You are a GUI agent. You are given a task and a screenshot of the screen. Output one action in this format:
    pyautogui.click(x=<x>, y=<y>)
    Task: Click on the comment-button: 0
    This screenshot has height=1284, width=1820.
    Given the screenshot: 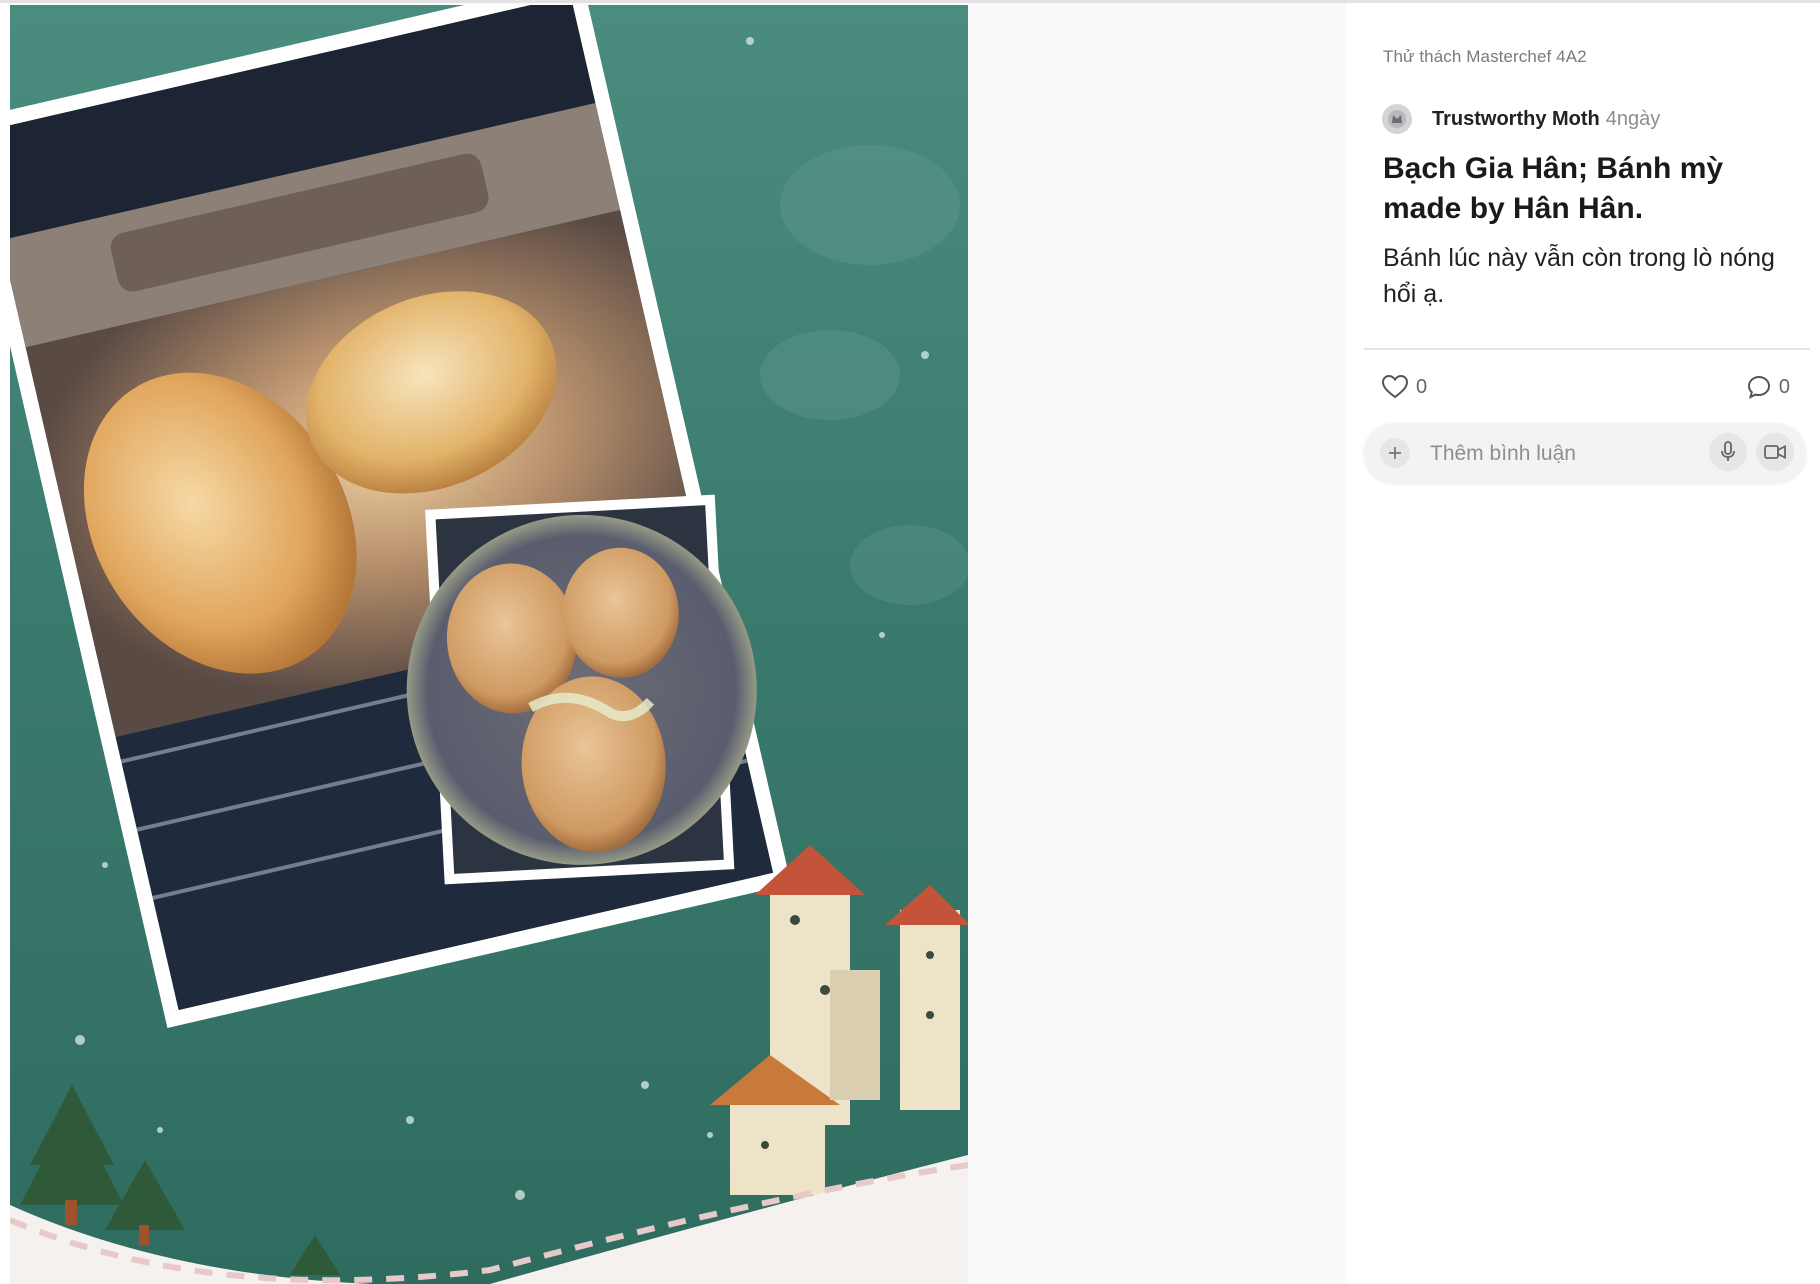 What is the action you would take?
    pyautogui.click(x=1768, y=387)
    